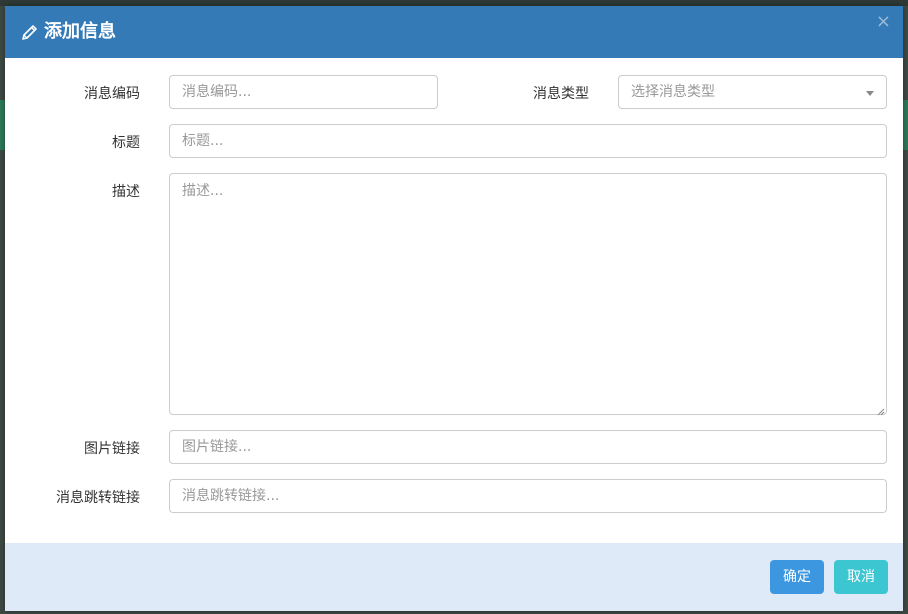 This screenshot has height=614, width=908. Describe the element at coordinates (112, 94) in the screenshot. I see `code-label: 消息编码` at that location.